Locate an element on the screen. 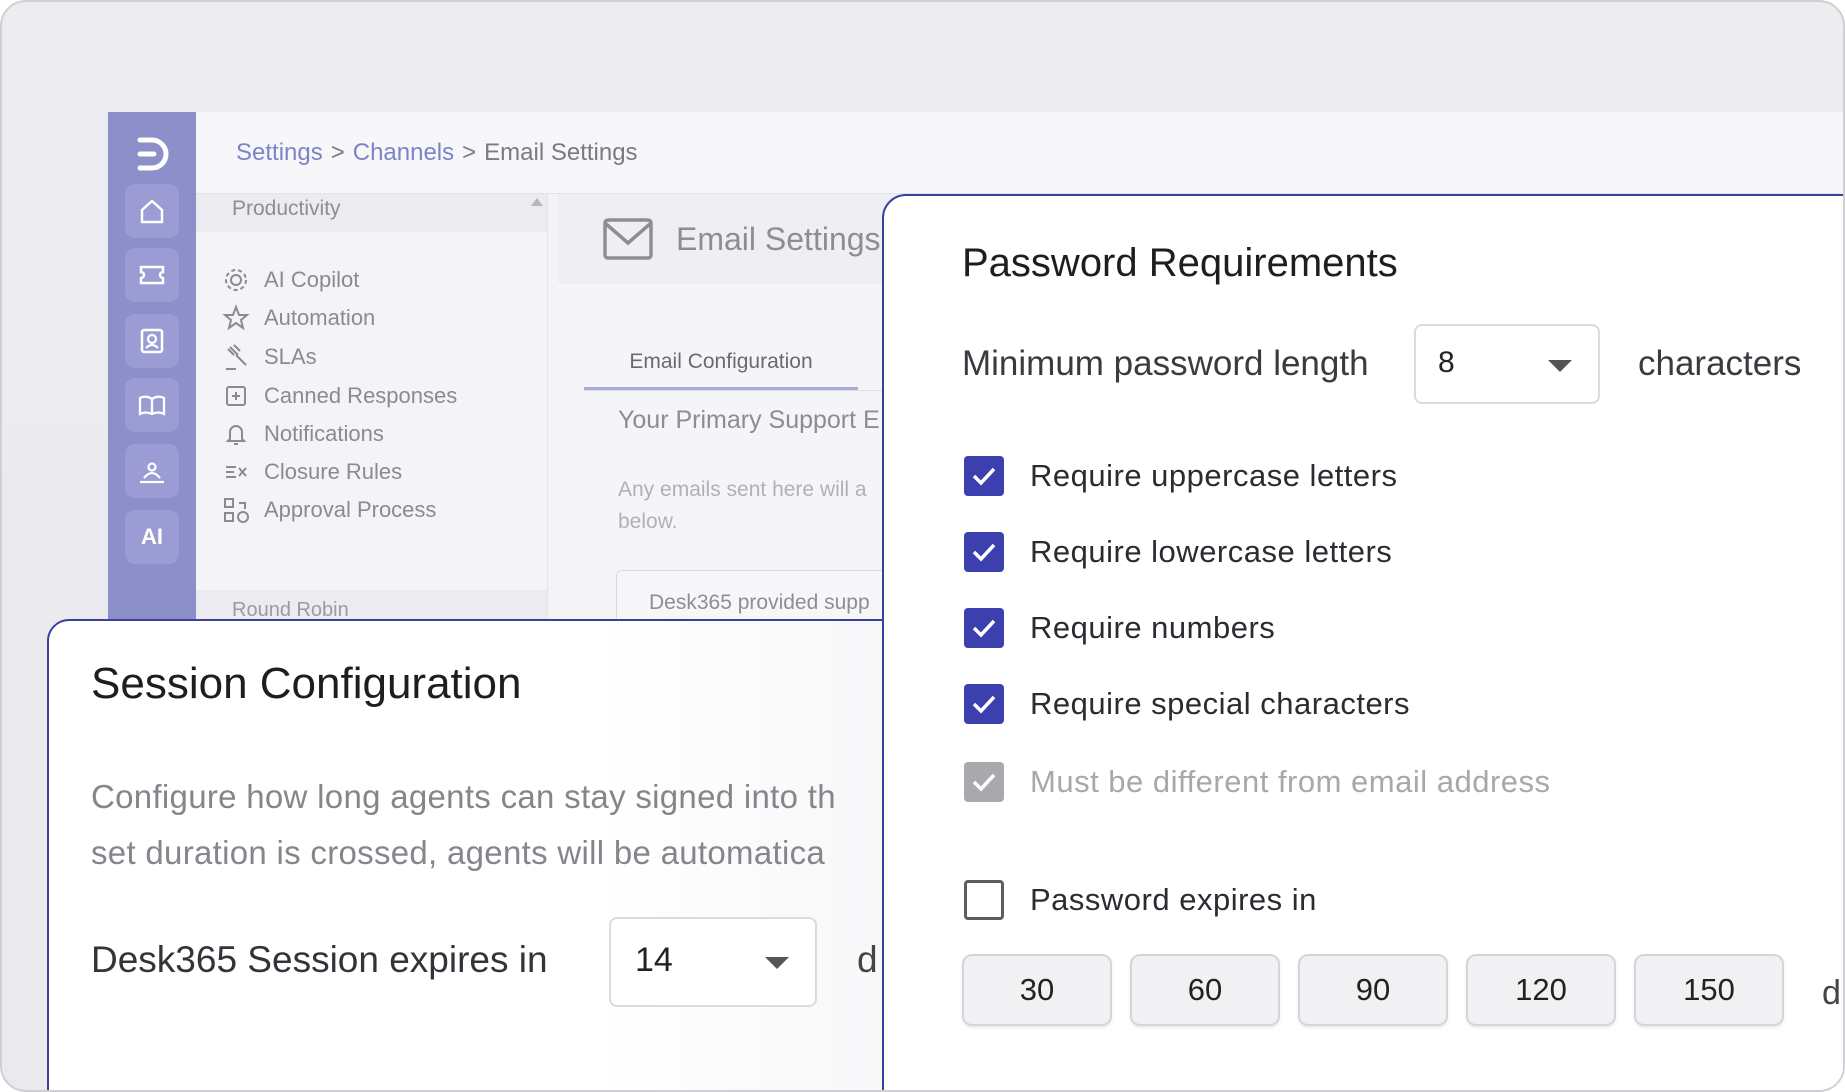 Image resolution: width=1845 pixels, height=1092 pixels. primary-support-email-label: Your Primary Support E is located at coordinates (749, 420).